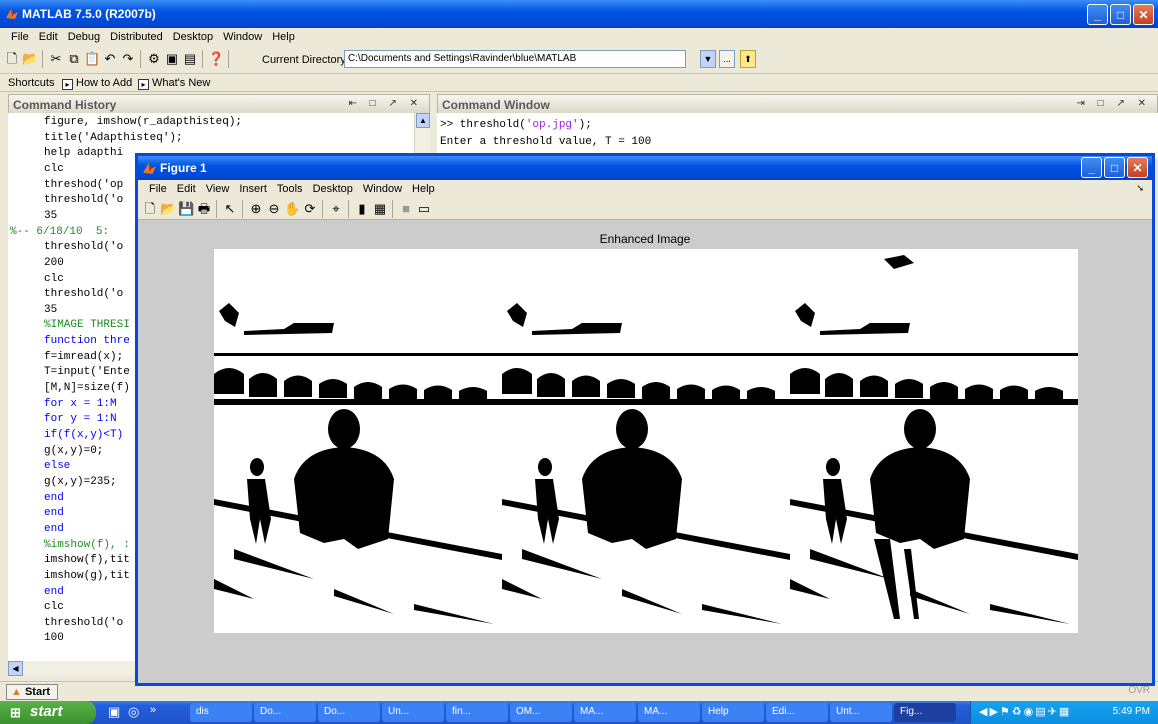 This screenshot has width=1158, height=724. What do you see at coordinates (54, 263) in the screenshot?
I see `history-entry: 200` at bounding box center [54, 263].